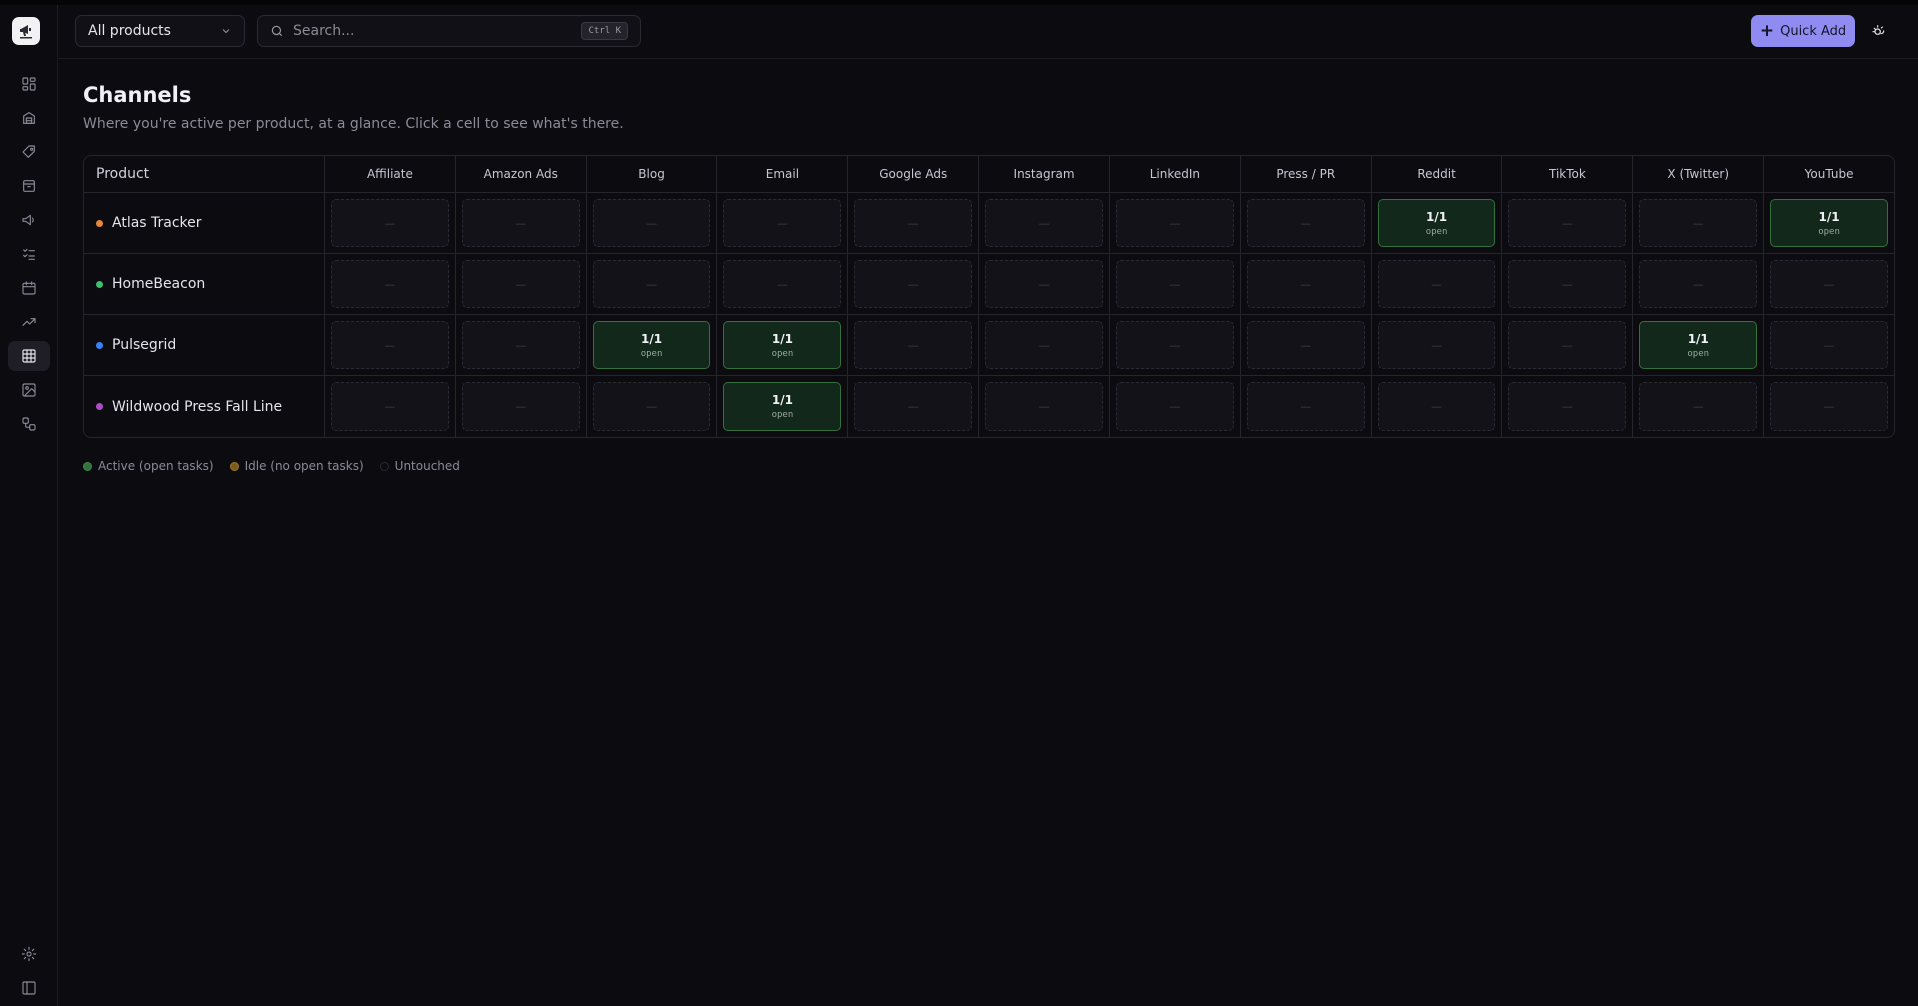 The height and width of the screenshot is (1006, 1918). I want to click on nav-settings, so click(29, 954).